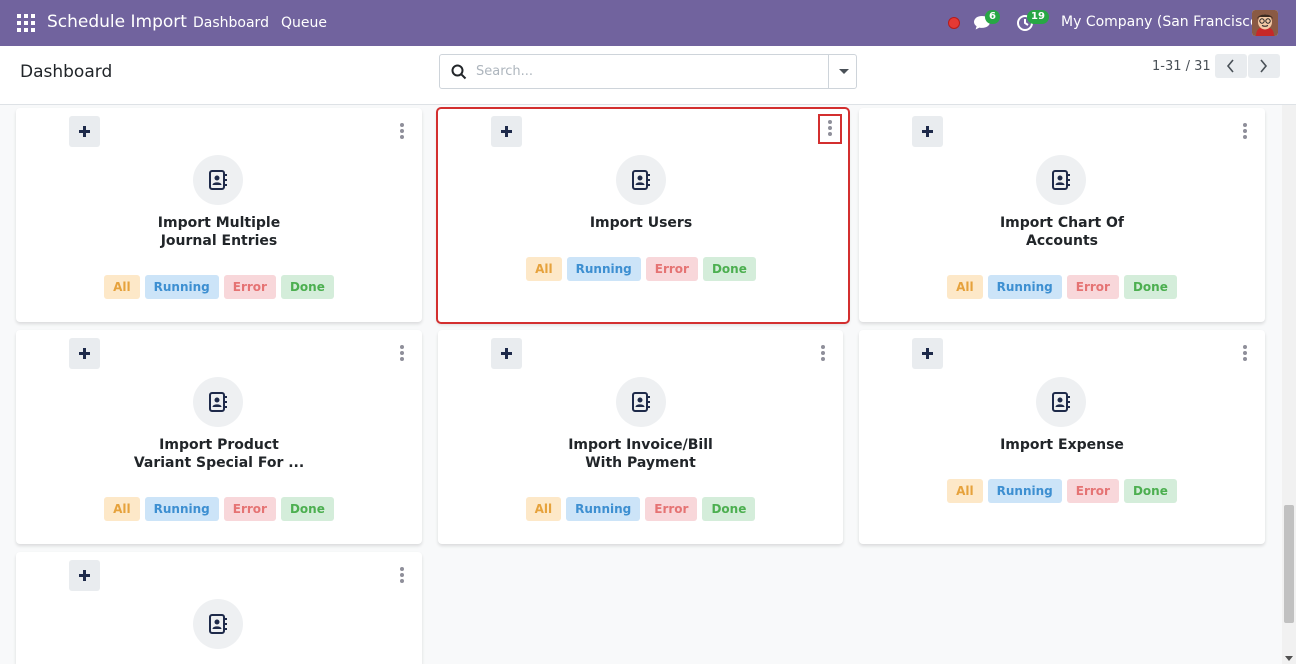  Describe the element at coordinates (842, 71) in the screenshot. I see `search-options-toggle` at that location.